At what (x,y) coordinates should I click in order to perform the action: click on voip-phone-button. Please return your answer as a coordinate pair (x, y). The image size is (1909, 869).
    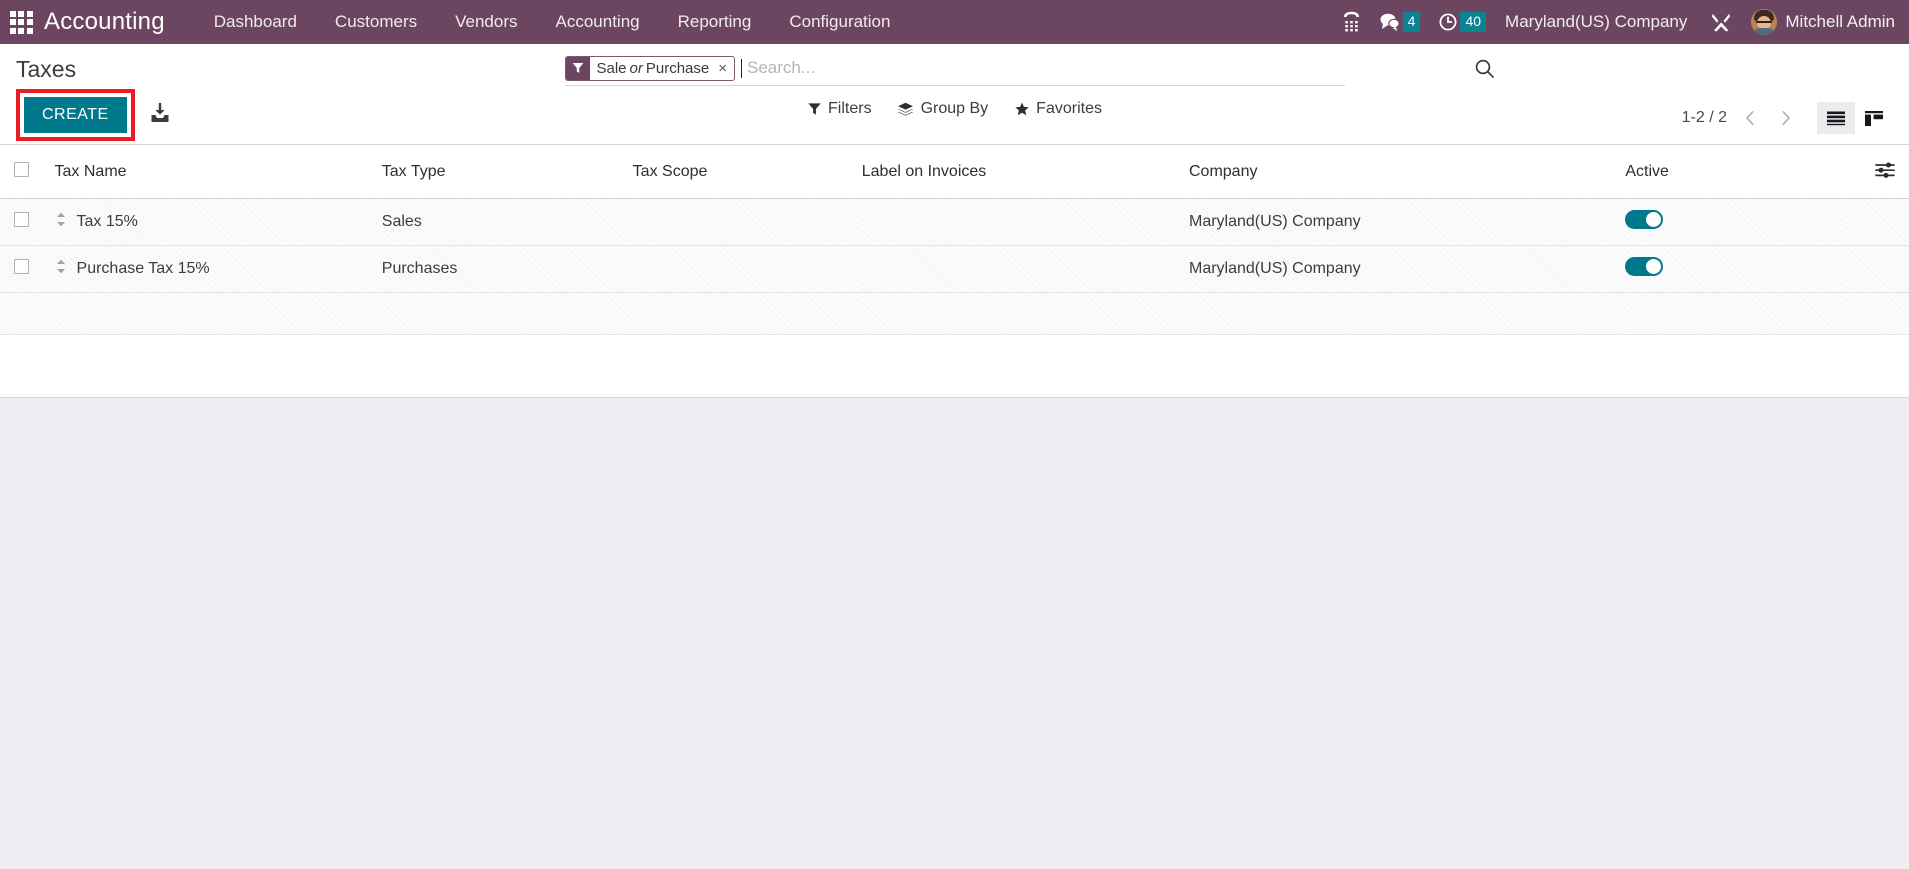
    Looking at the image, I should click on (1351, 22).